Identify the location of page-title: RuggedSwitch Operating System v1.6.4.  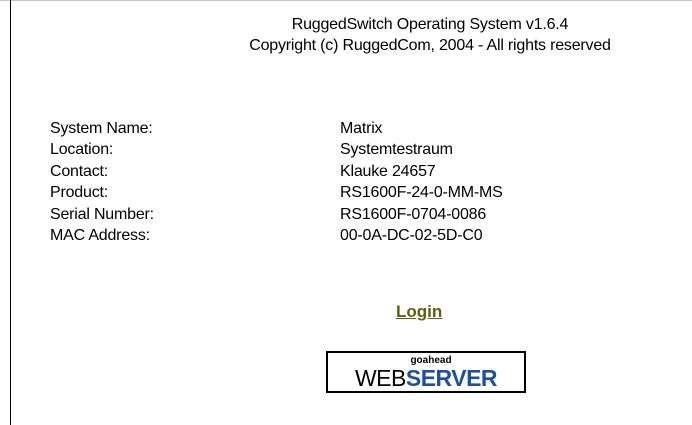
(430, 24).